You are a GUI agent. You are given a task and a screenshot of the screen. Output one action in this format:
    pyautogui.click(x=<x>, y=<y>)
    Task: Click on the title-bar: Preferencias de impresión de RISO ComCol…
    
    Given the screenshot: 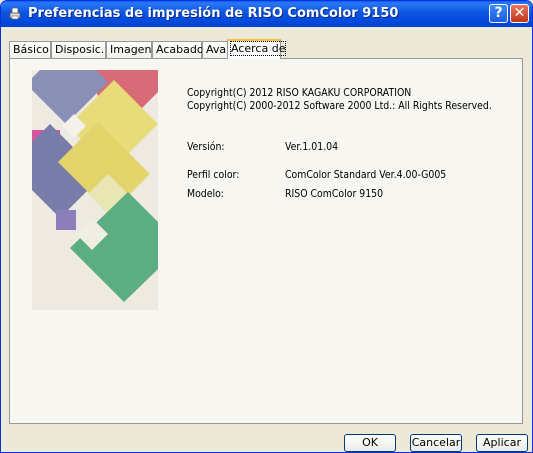 What is the action you would take?
    pyautogui.click(x=266, y=14)
    